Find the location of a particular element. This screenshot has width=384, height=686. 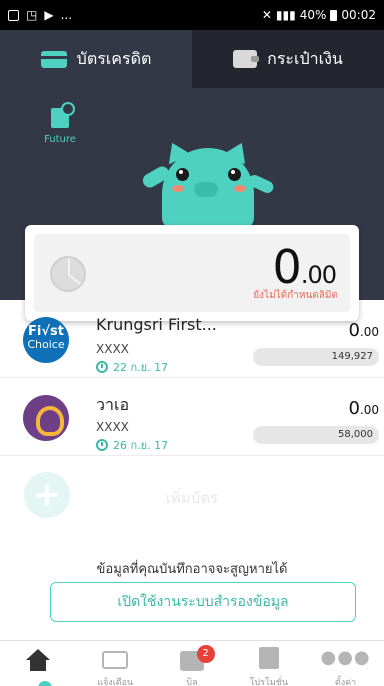

nav-settings: ●●● ตั้งค่า is located at coordinates (345, 663).